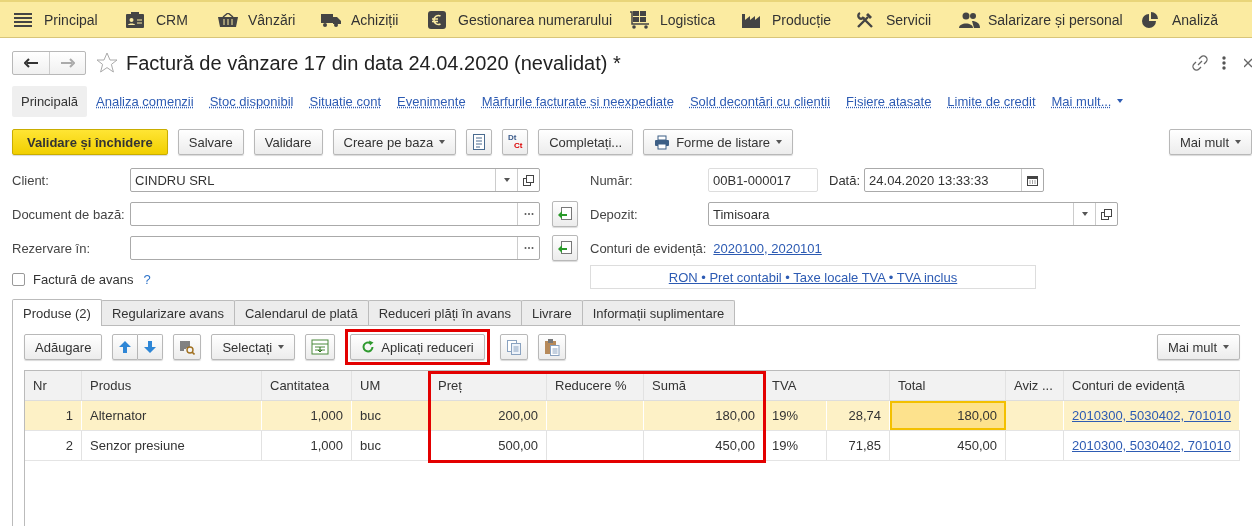 The width and height of the screenshot is (1252, 526). Describe the element at coordinates (595, 385) in the screenshot. I see `column-header: Reducere %` at that location.